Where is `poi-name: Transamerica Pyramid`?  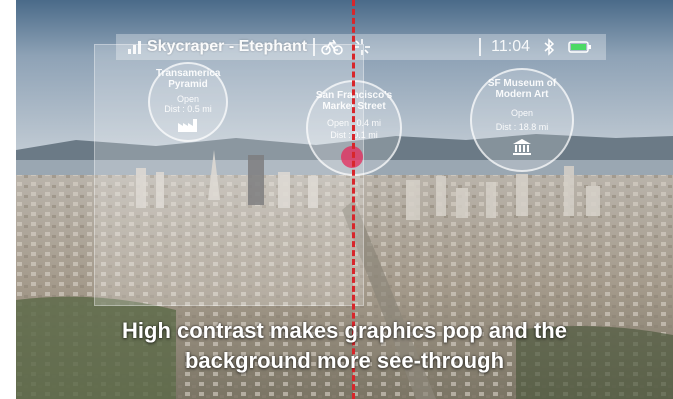 poi-name: Transamerica Pyramid is located at coordinates (188, 79).